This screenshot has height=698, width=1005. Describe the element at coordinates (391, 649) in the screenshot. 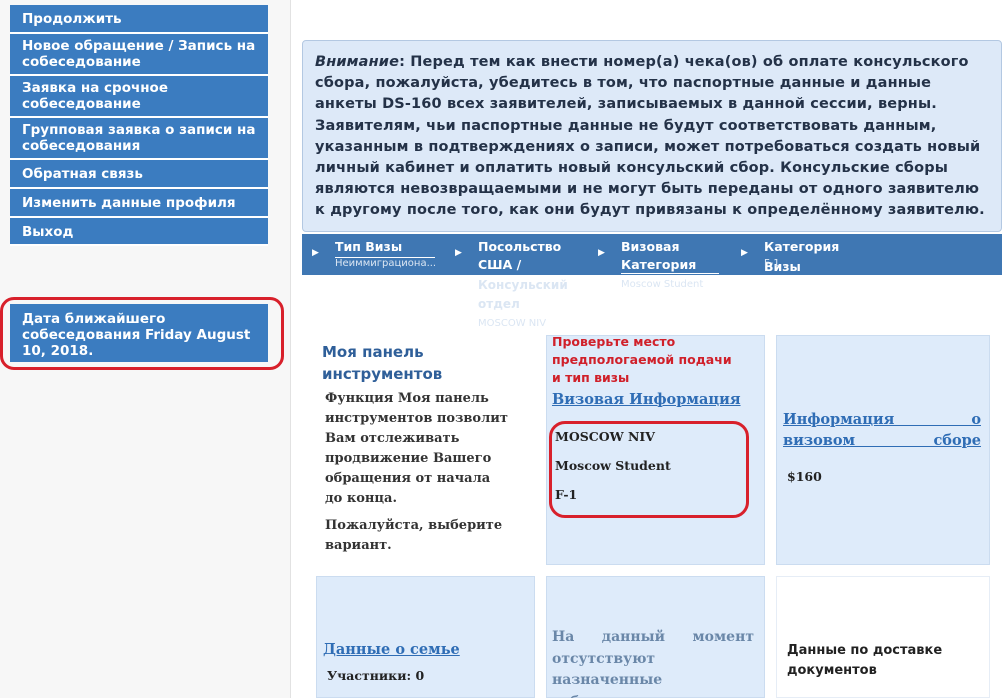

I see `family-link: Данные о семье` at that location.